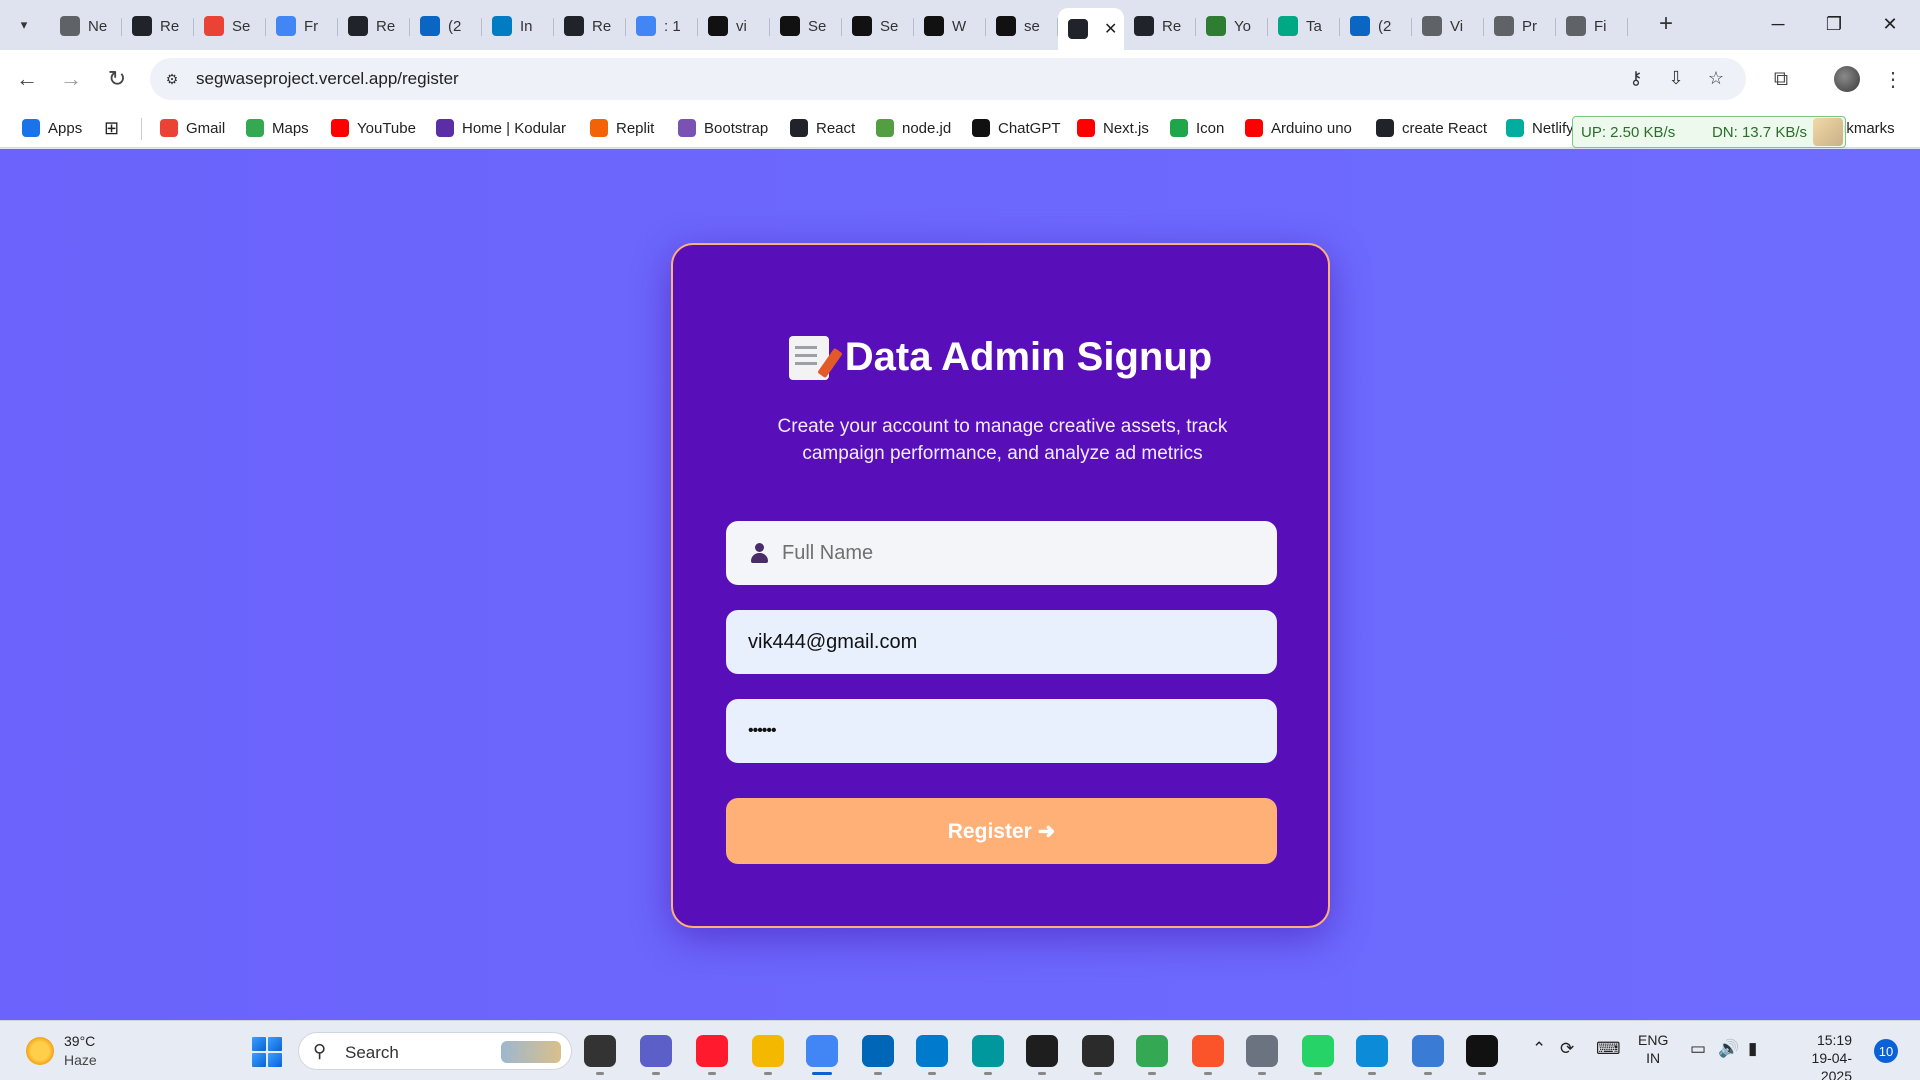 The height and width of the screenshot is (1080, 1920). I want to click on network-icon: ▭, so click(1698, 1049).